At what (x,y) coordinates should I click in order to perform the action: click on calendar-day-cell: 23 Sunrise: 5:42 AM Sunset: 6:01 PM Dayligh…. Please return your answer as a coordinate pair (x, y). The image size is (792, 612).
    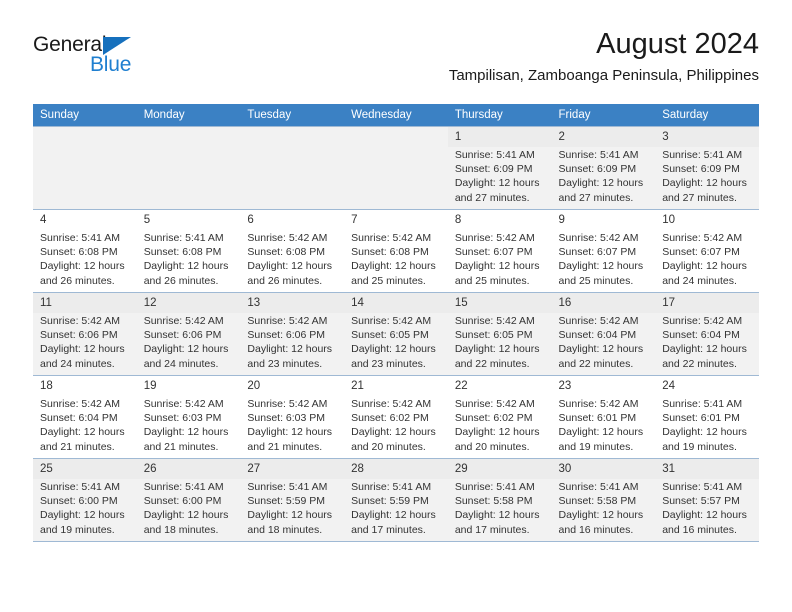
    Looking at the image, I should click on (603, 417).